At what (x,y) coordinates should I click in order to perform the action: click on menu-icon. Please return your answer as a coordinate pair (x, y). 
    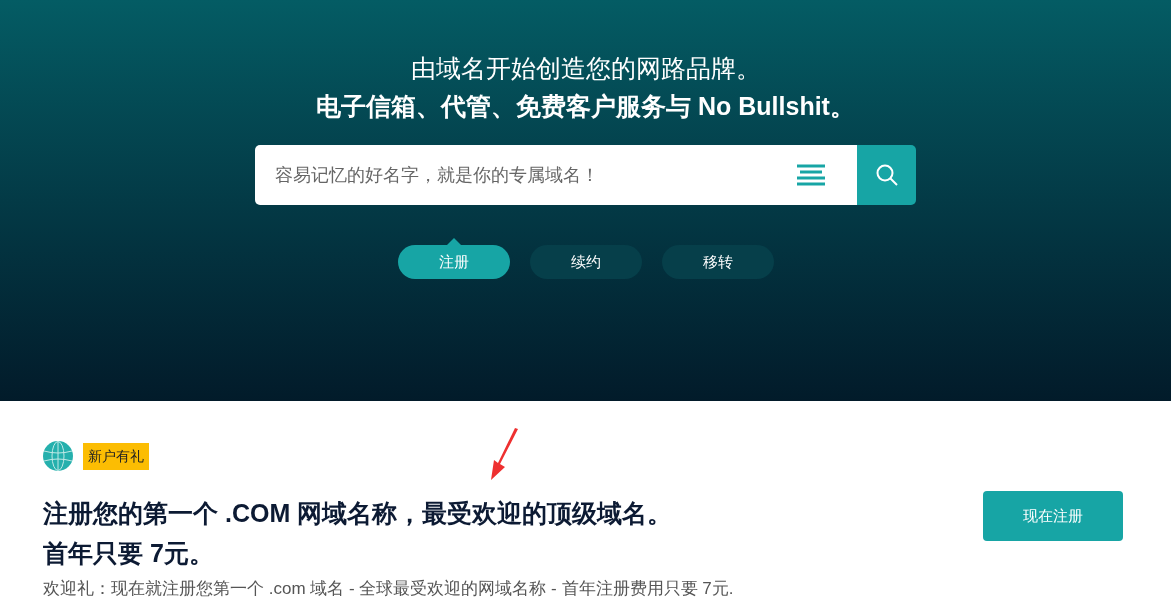
    Looking at the image, I should click on (811, 175).